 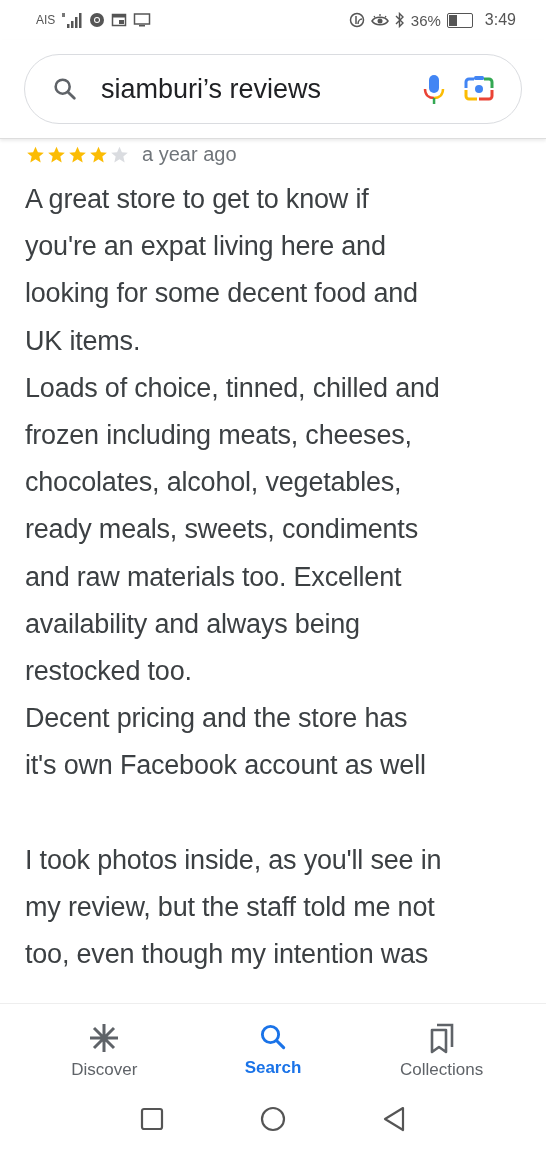 I want to click on nav-tab: Search, so click(x=273, y=1051).